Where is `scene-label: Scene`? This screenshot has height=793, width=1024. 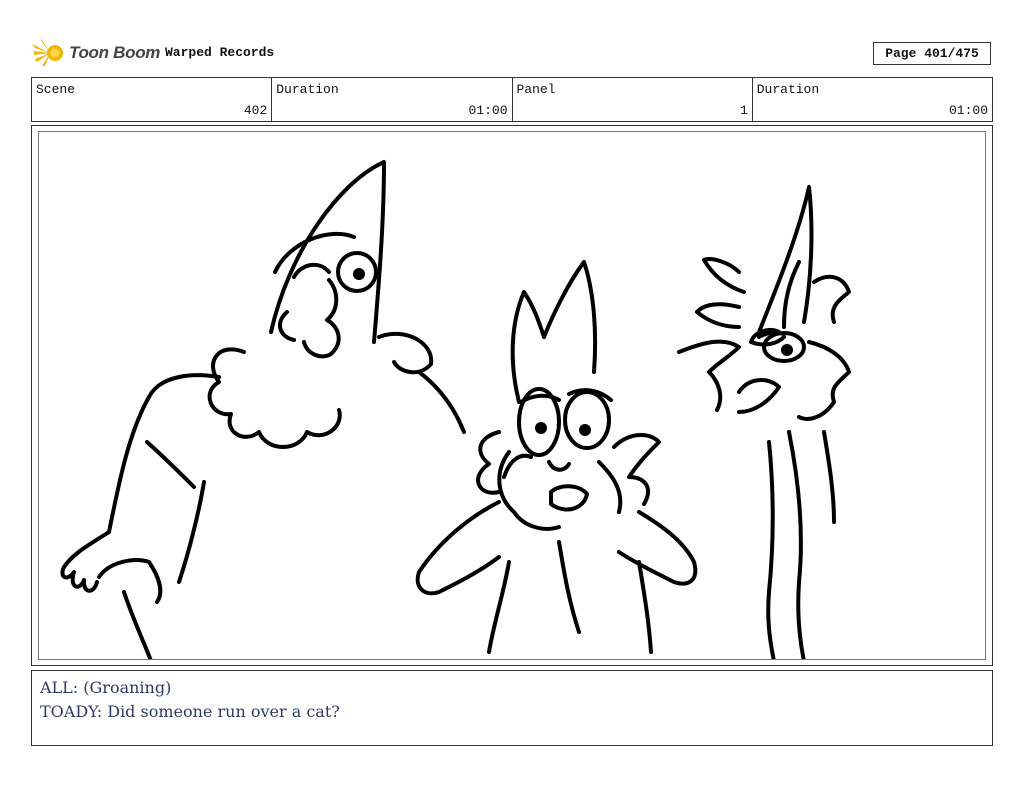
scene-label: Scene is located at coordinates (56, 89).